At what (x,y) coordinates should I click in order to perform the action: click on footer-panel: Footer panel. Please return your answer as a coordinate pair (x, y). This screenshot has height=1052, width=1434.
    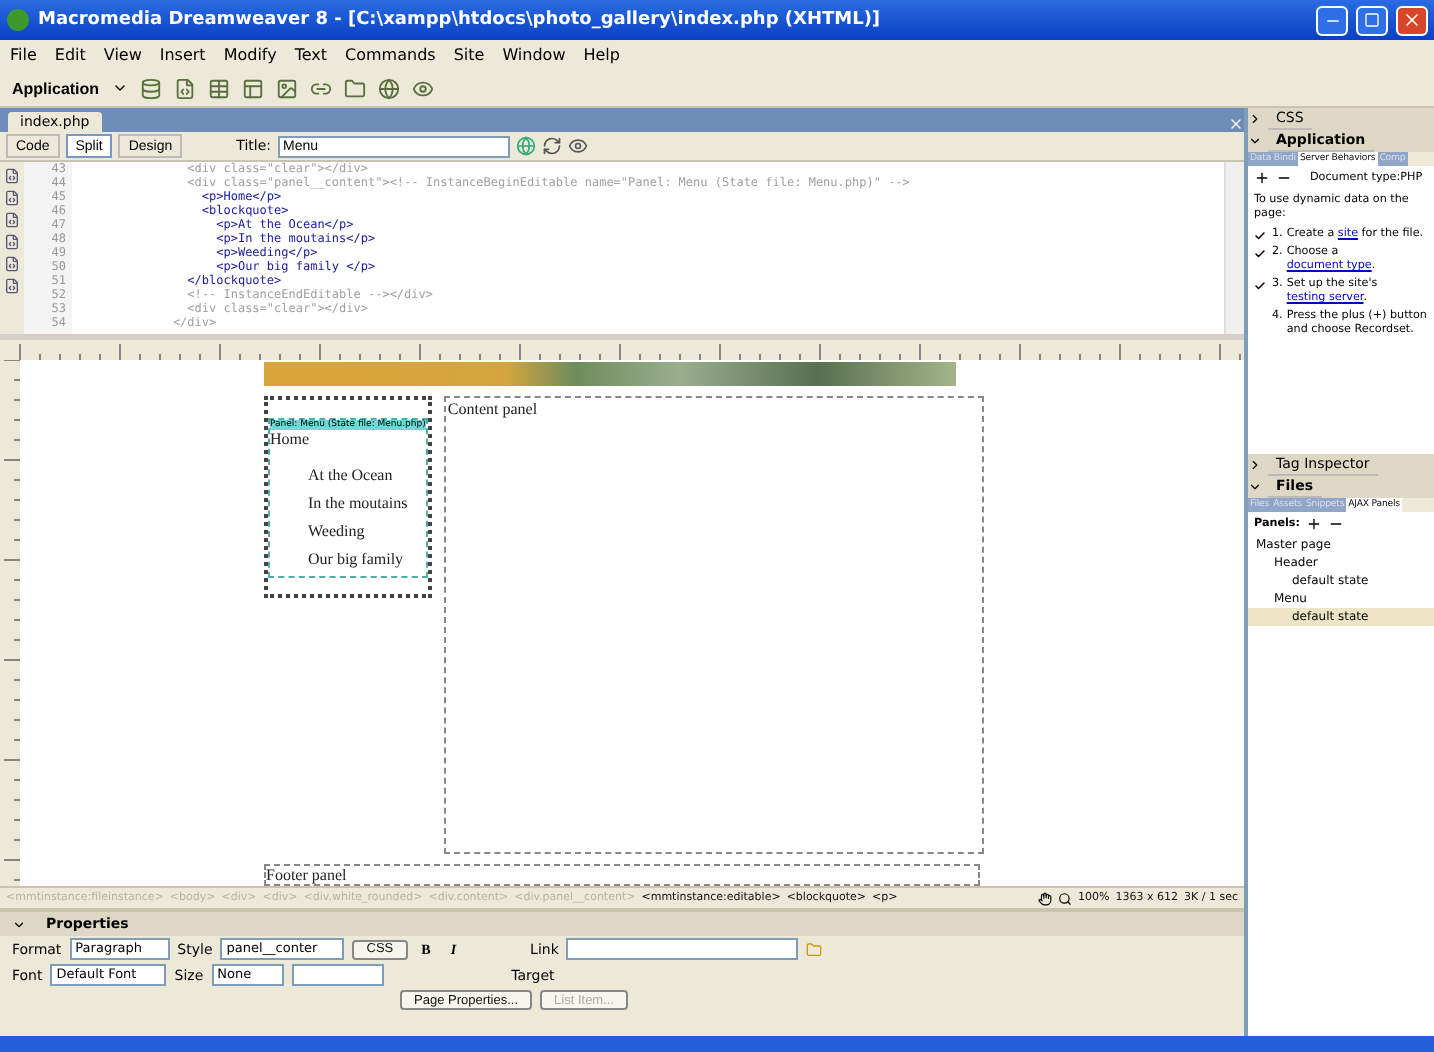
    Looking at the image, I should click on (622, 875).